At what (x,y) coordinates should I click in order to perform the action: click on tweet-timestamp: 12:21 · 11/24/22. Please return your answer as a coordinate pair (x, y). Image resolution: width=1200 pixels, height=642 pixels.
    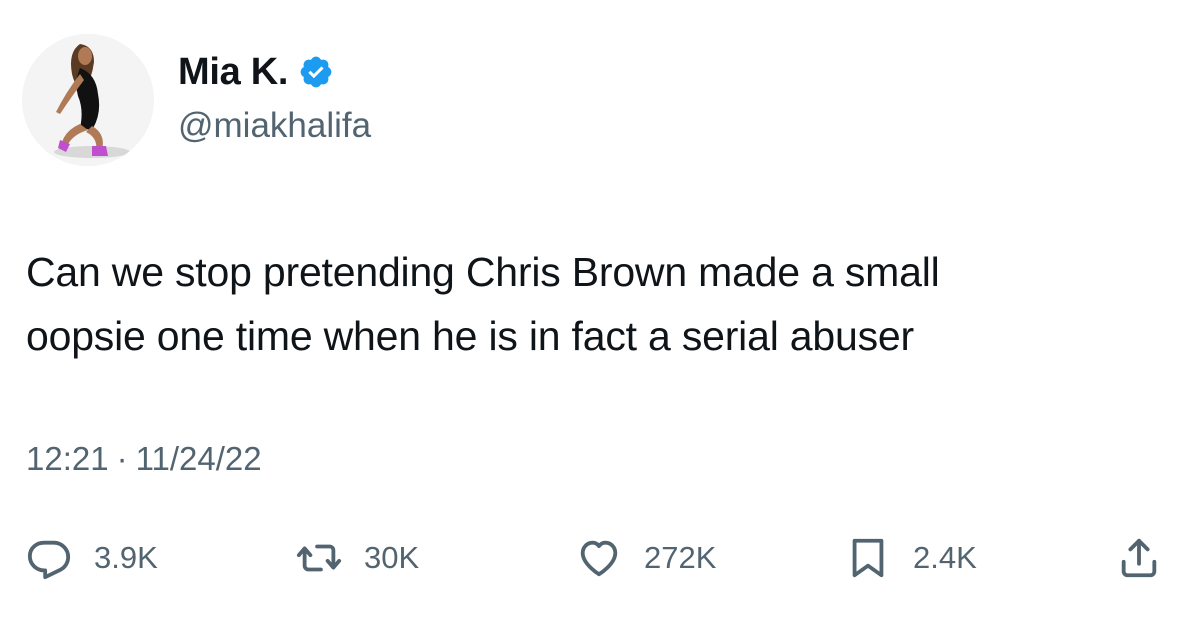
    Looking at the image, I should click on (144, 459).